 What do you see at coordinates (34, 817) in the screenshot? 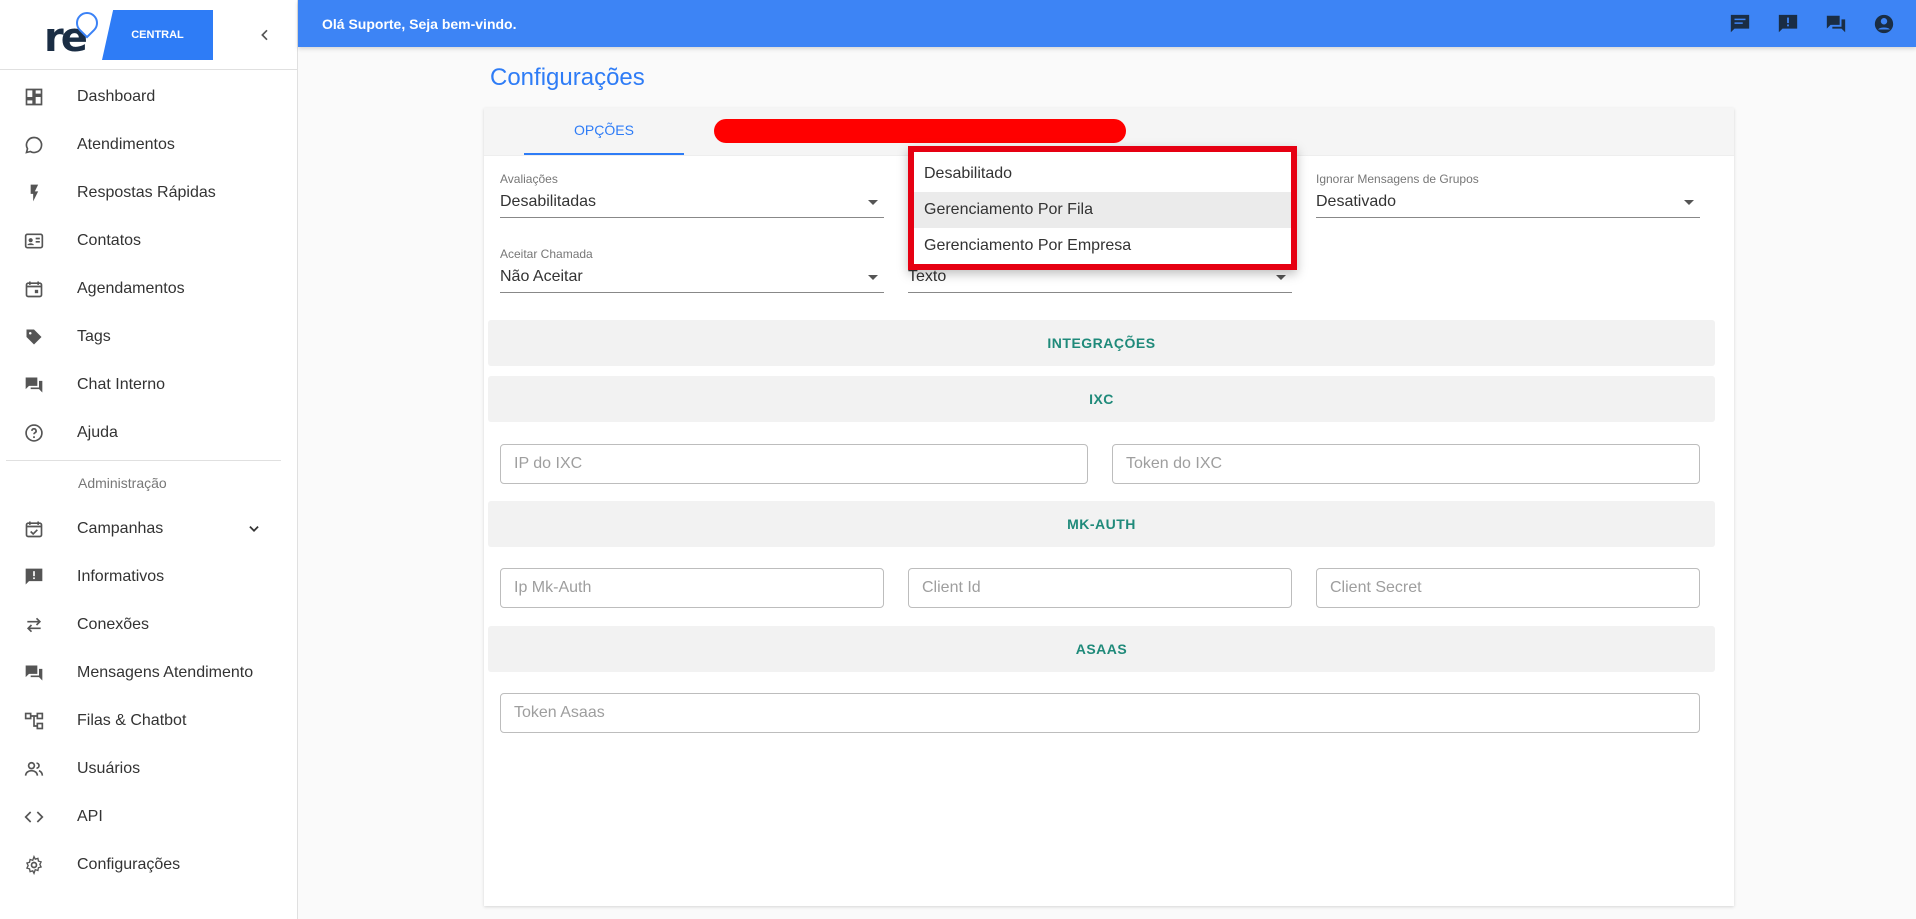
I see `code-icon` at bounding box center [34, 817].